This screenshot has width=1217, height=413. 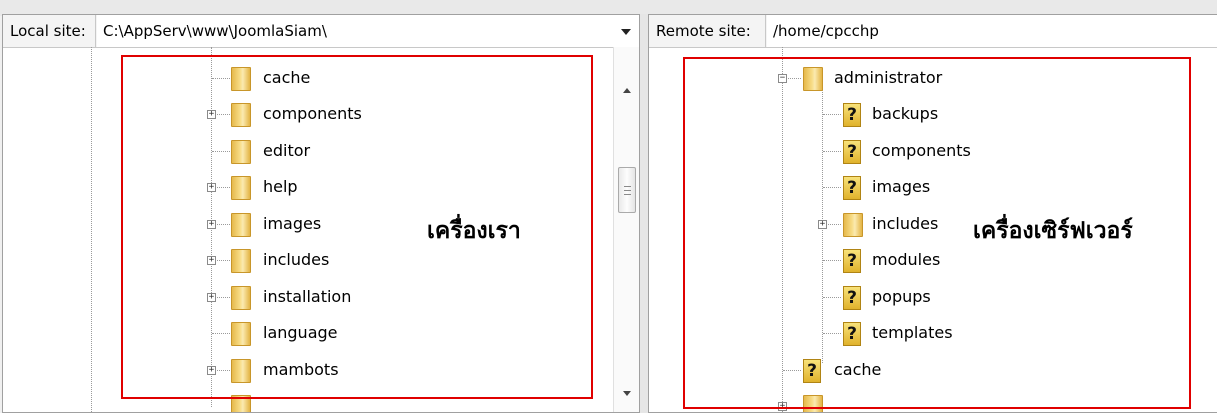 I want to click on scroll-thumb, so click(x=627, y=190).